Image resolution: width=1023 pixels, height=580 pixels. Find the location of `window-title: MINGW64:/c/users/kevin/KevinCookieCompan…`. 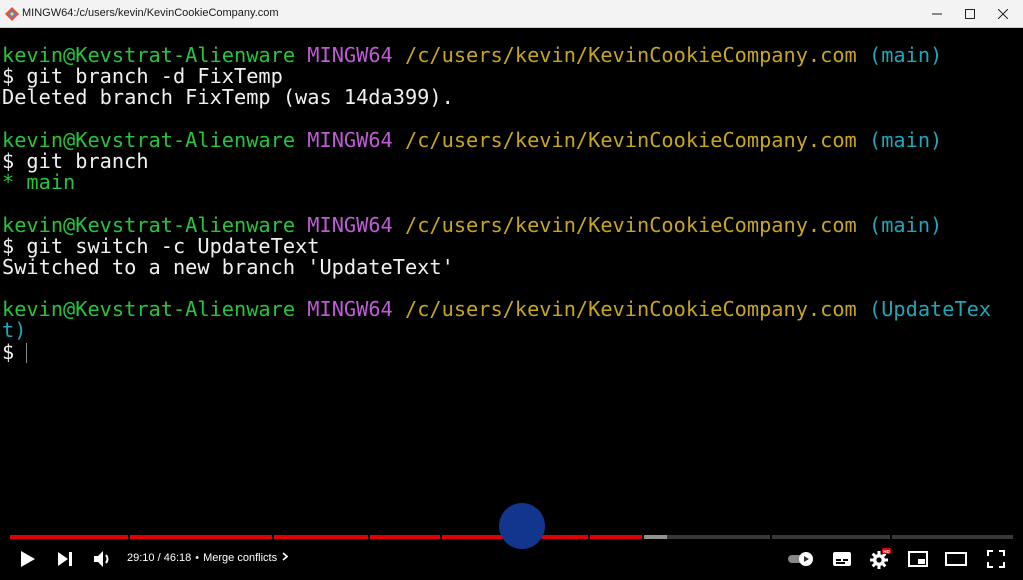

window-title: MINGW64:/c/users/kevin/KevinCookieCompan… is located at coordinates (150, 13).